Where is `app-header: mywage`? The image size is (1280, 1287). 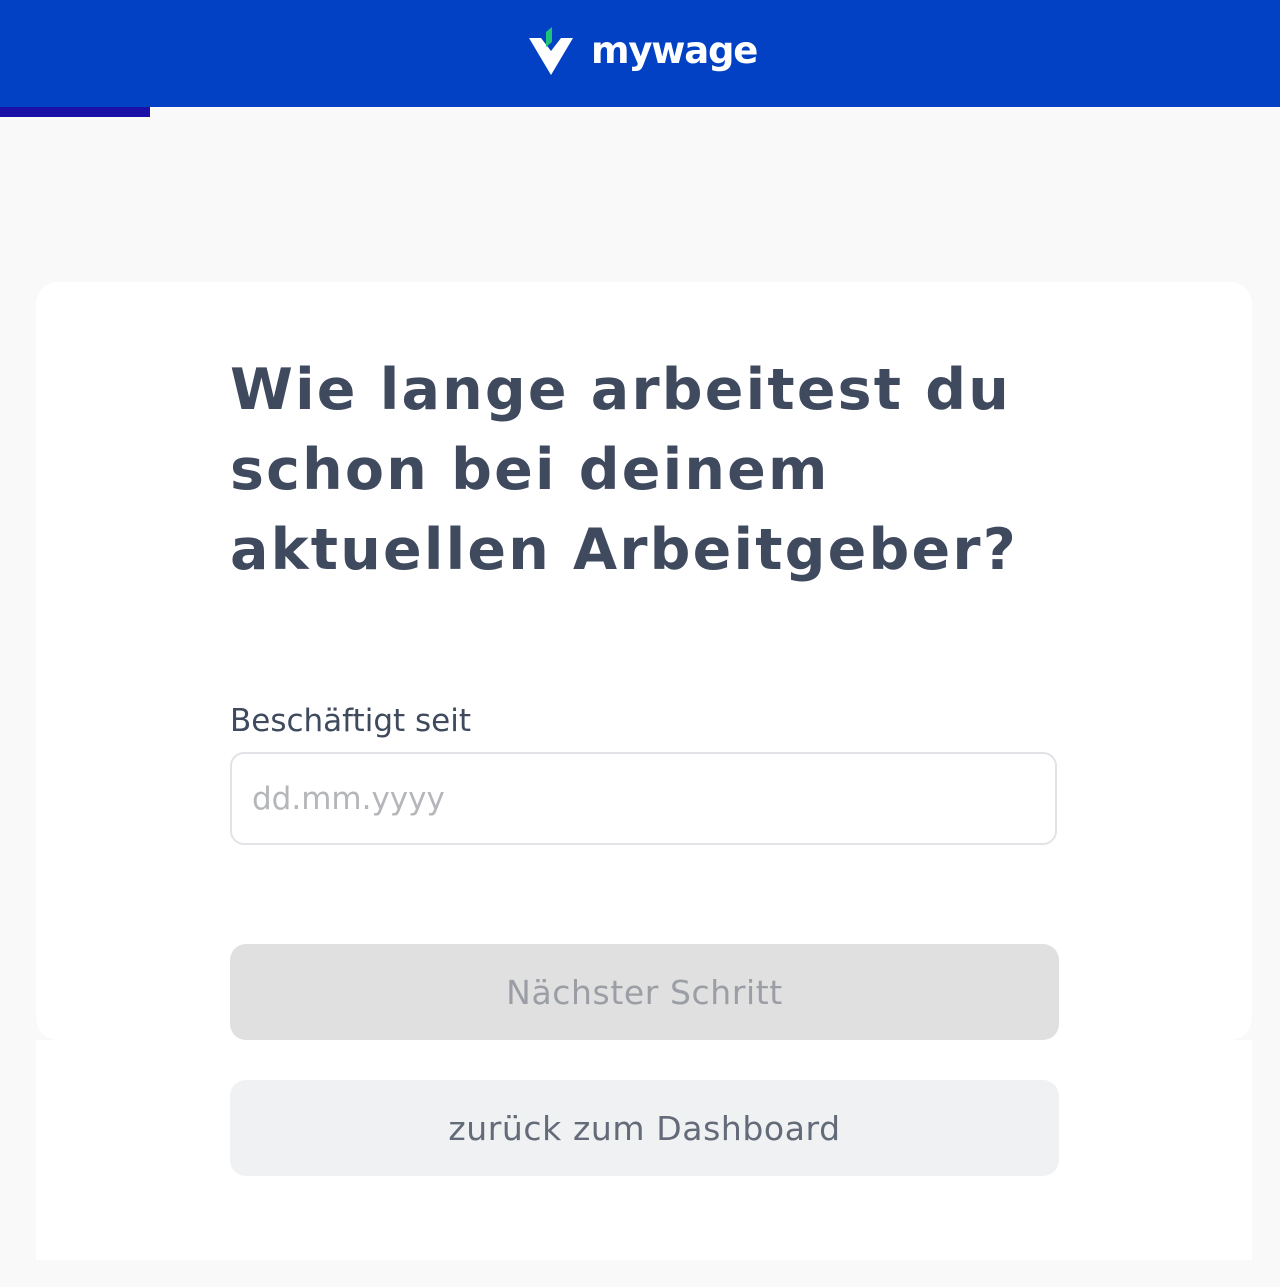 app-header: mywage is located at coordinates (640, 53).